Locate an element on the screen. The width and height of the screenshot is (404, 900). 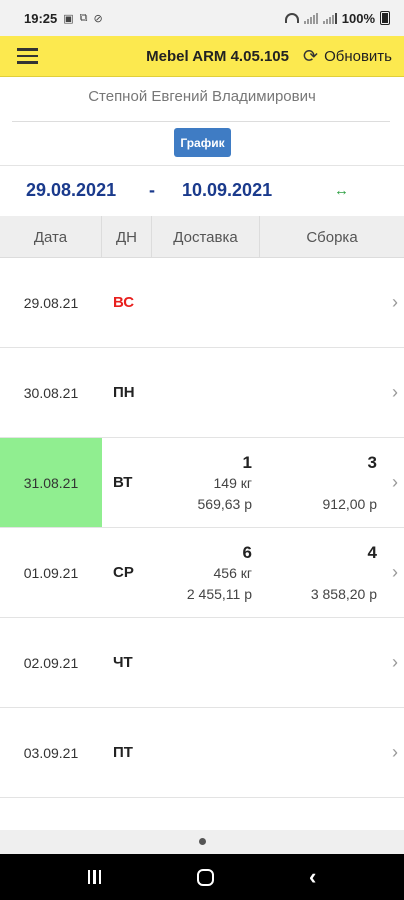
table-row: 30.08.21 ПН › is located at coordinates (202, 393).